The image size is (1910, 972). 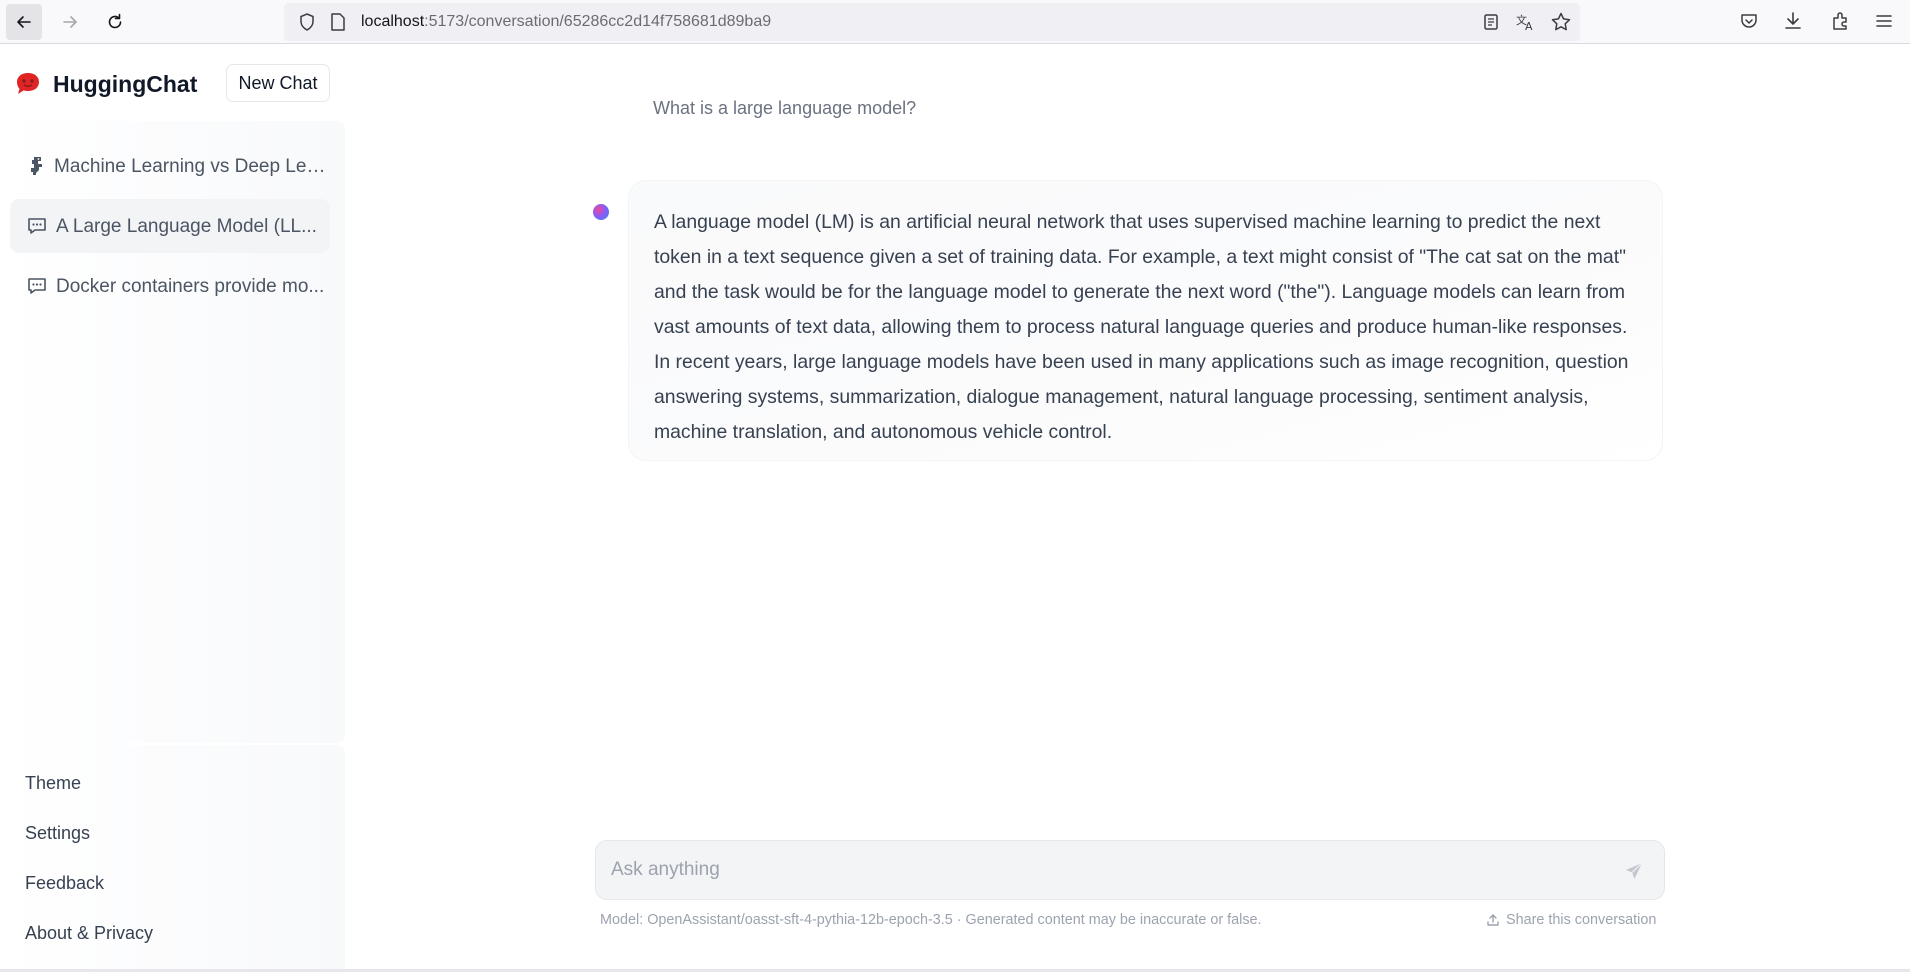 I want to click on send-icon, so click(x=1634, y=870).